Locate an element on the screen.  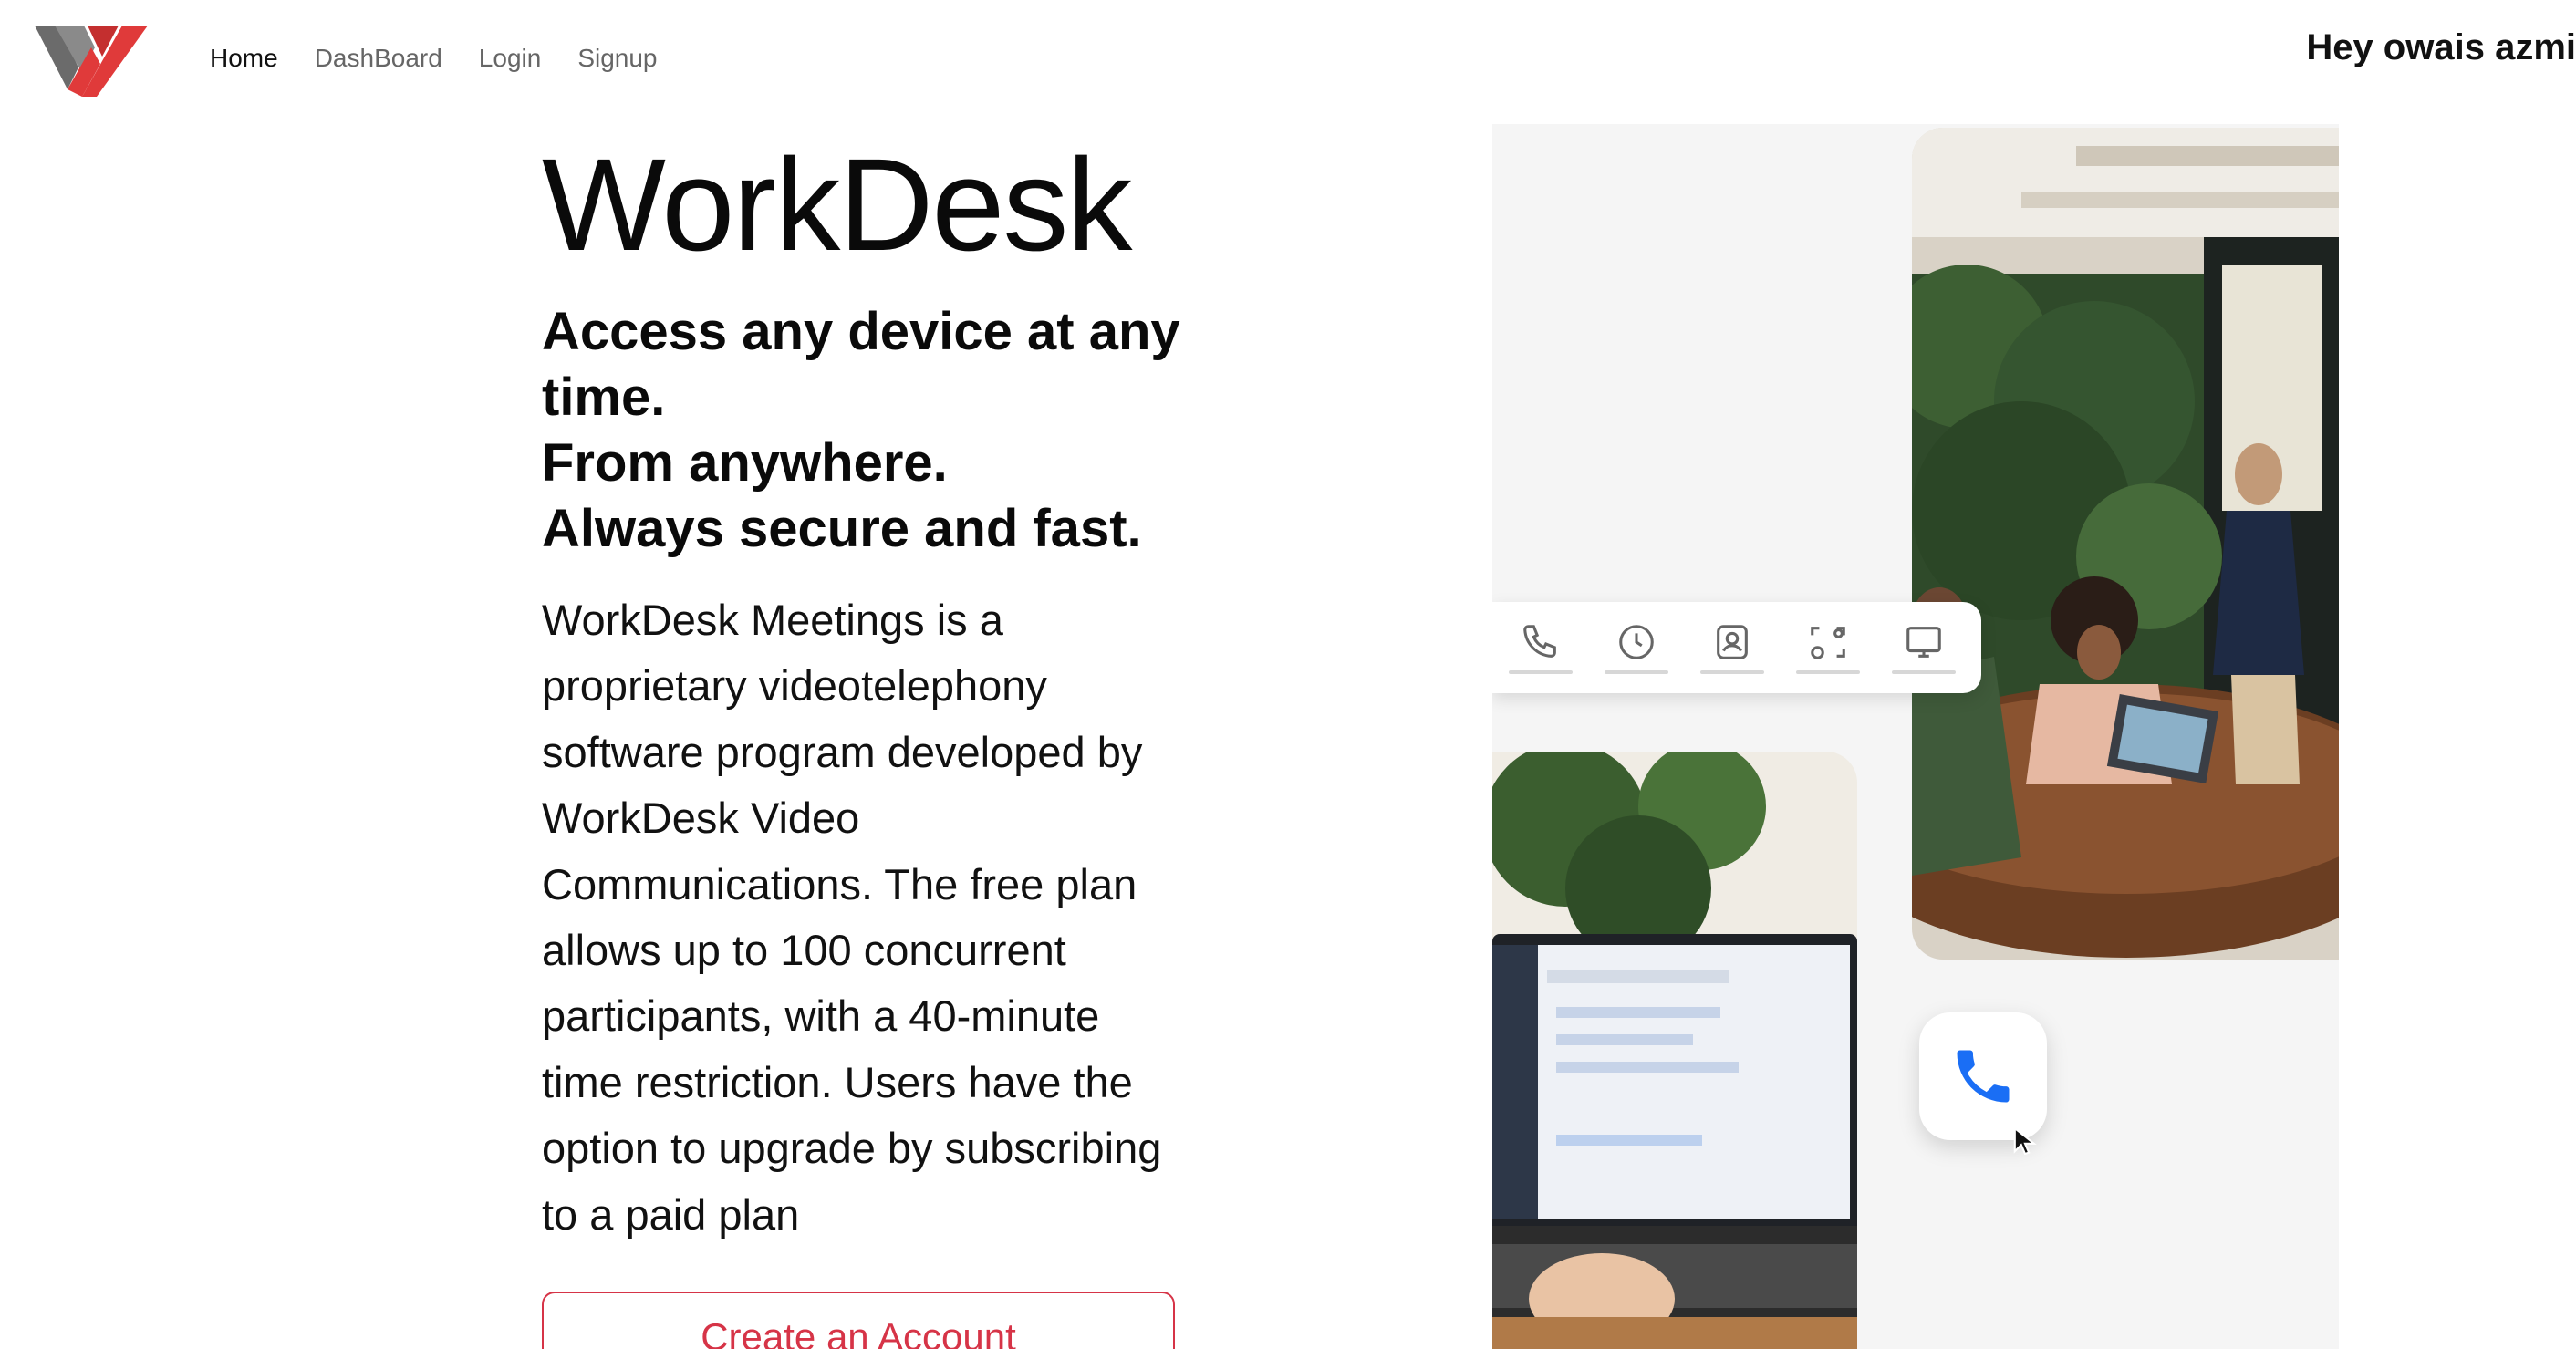
nav-link-signup: Signup is located at coordinates (617, 59).